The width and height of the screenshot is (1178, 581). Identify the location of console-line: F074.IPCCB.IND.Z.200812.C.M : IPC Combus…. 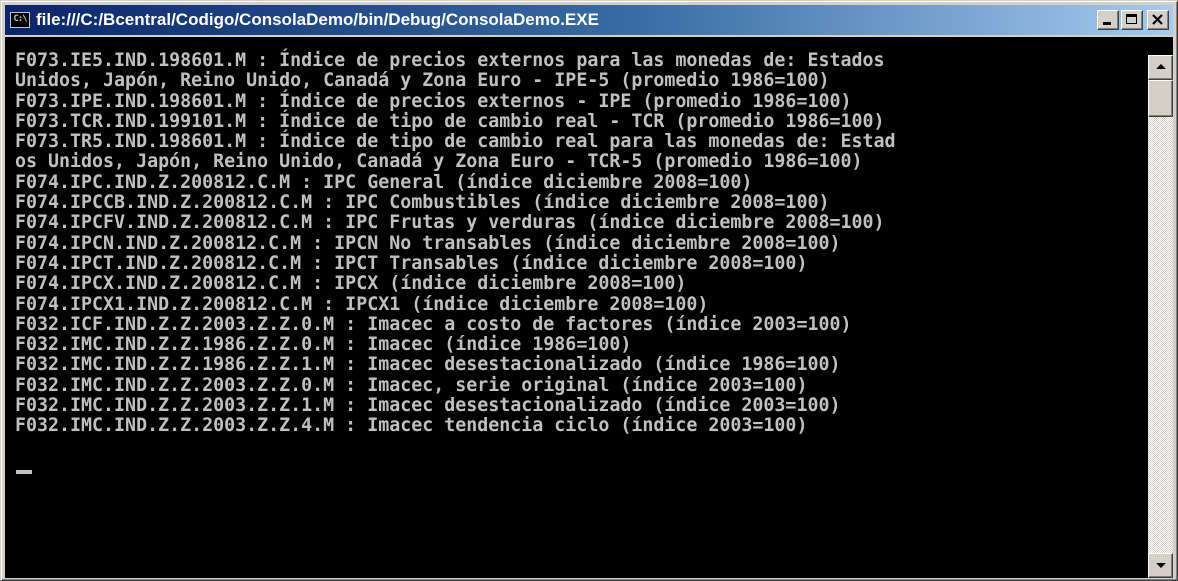
(422, 203).